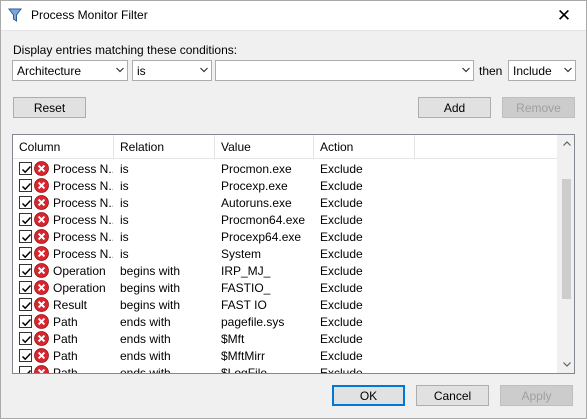  What do you see at coordinates (566, 364) in the screenshot?
I see `scroll-down-button` at bounding box center [566, 364].